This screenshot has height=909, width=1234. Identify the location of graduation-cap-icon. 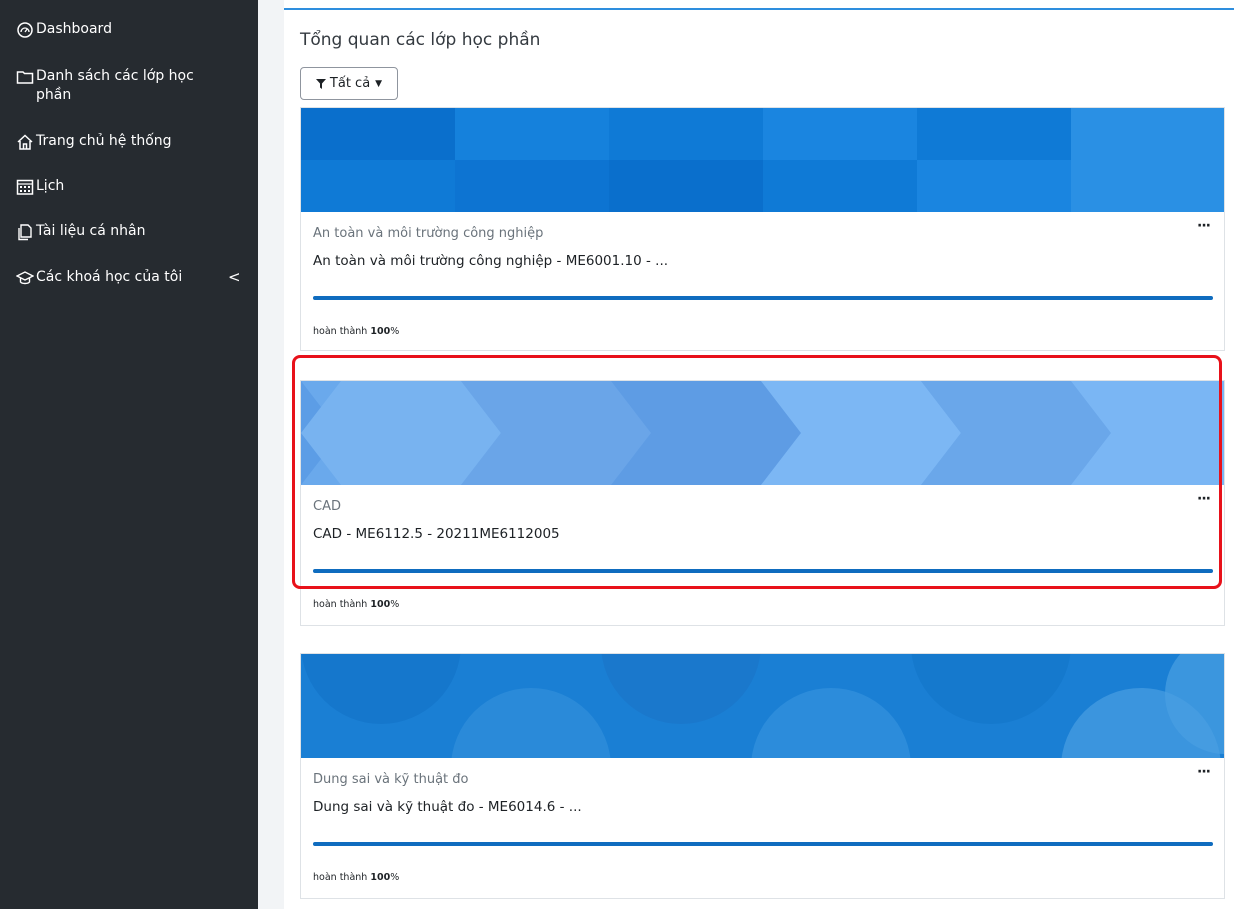
(25, 278).